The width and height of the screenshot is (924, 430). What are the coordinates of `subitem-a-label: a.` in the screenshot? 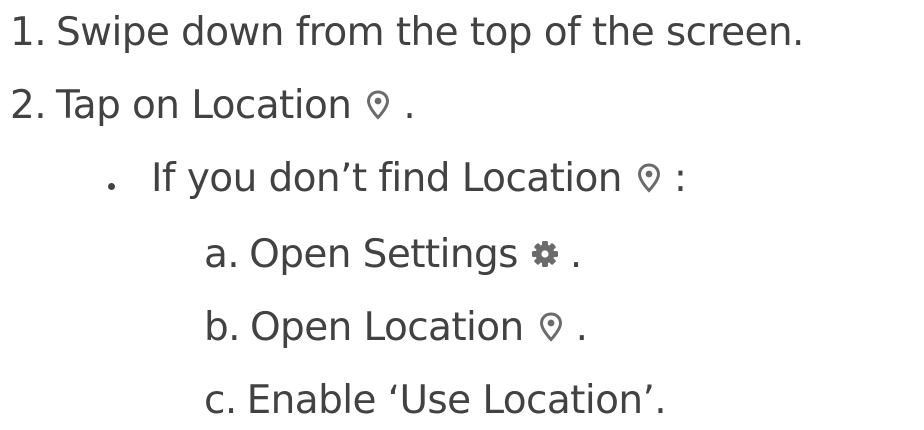 It's located at (222, 254).